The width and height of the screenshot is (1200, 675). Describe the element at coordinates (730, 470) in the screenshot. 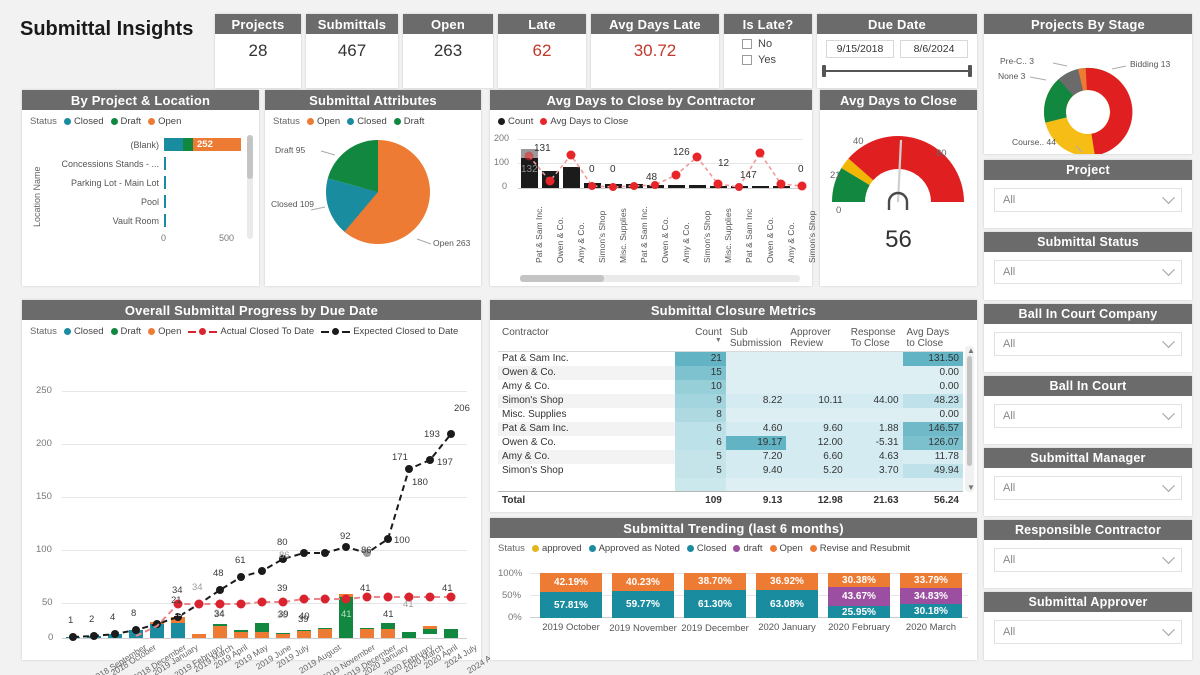

I see `table-row: Simon's Shop 5 9.40 5.20 3.70 49.94` at that location.